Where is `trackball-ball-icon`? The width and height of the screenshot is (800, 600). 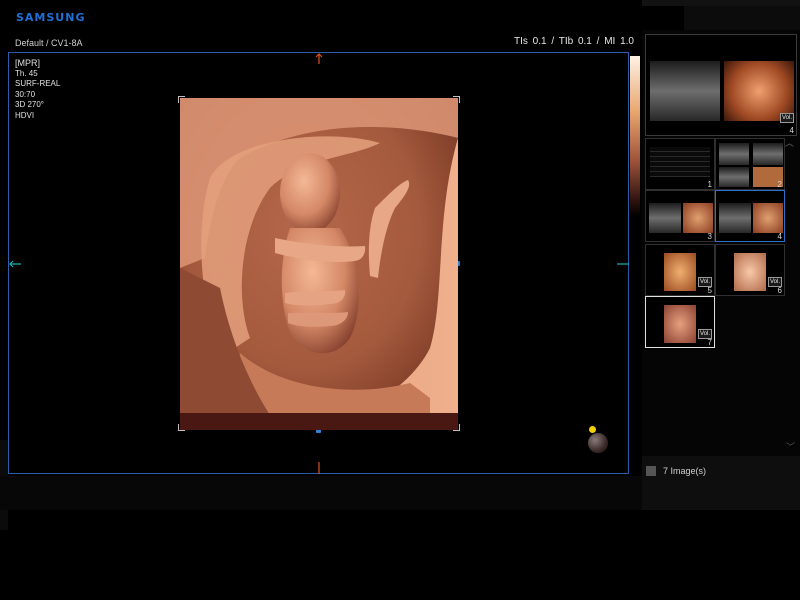 trackball-ball-icon is located at coordinates (598, 443).